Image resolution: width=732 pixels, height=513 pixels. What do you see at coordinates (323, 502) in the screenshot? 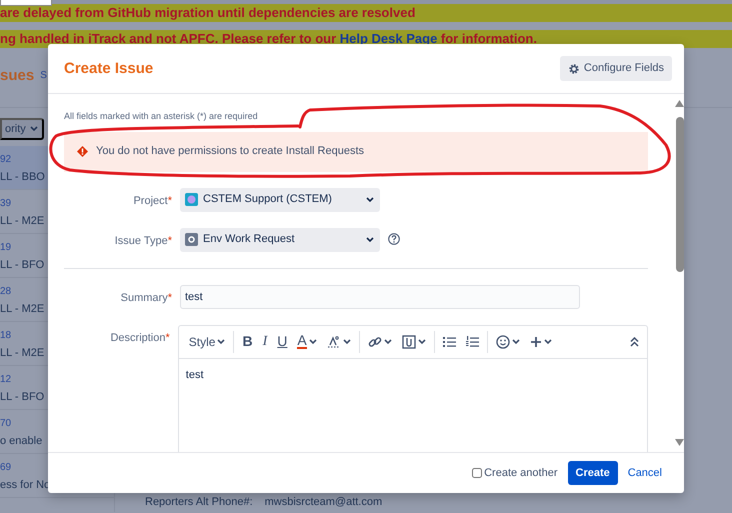
I see `field-value: mwsbisrcteam@att.com` at bounding box center [323, 502].